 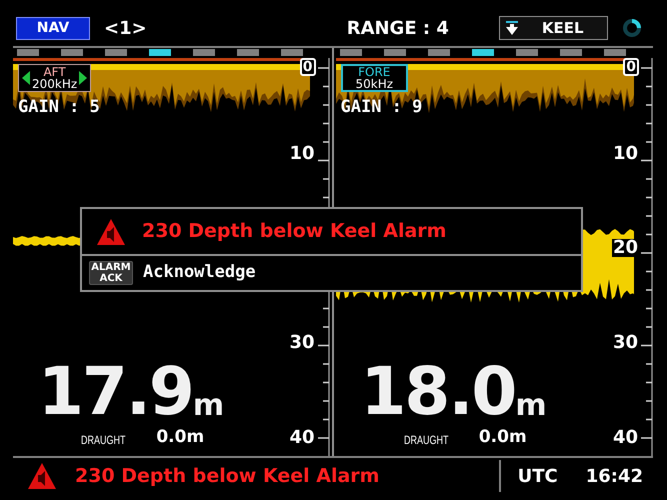 I want to click on page-indicator: <1>, so click(x=125, y=28).